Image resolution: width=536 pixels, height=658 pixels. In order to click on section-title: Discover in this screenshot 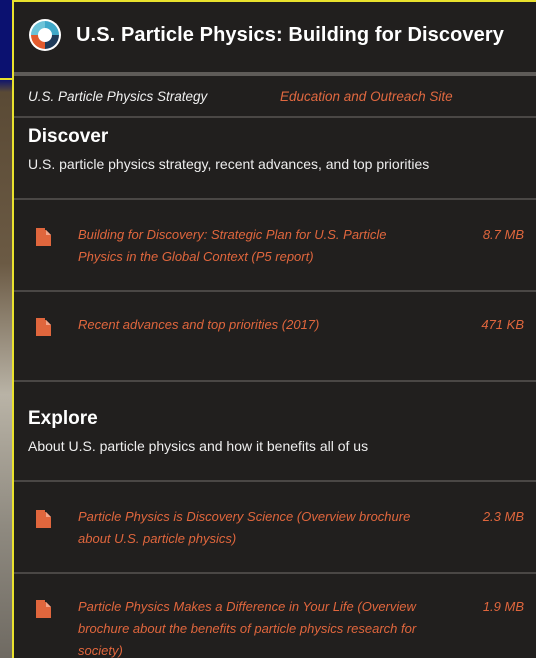, I will do `click(68, 136)`.